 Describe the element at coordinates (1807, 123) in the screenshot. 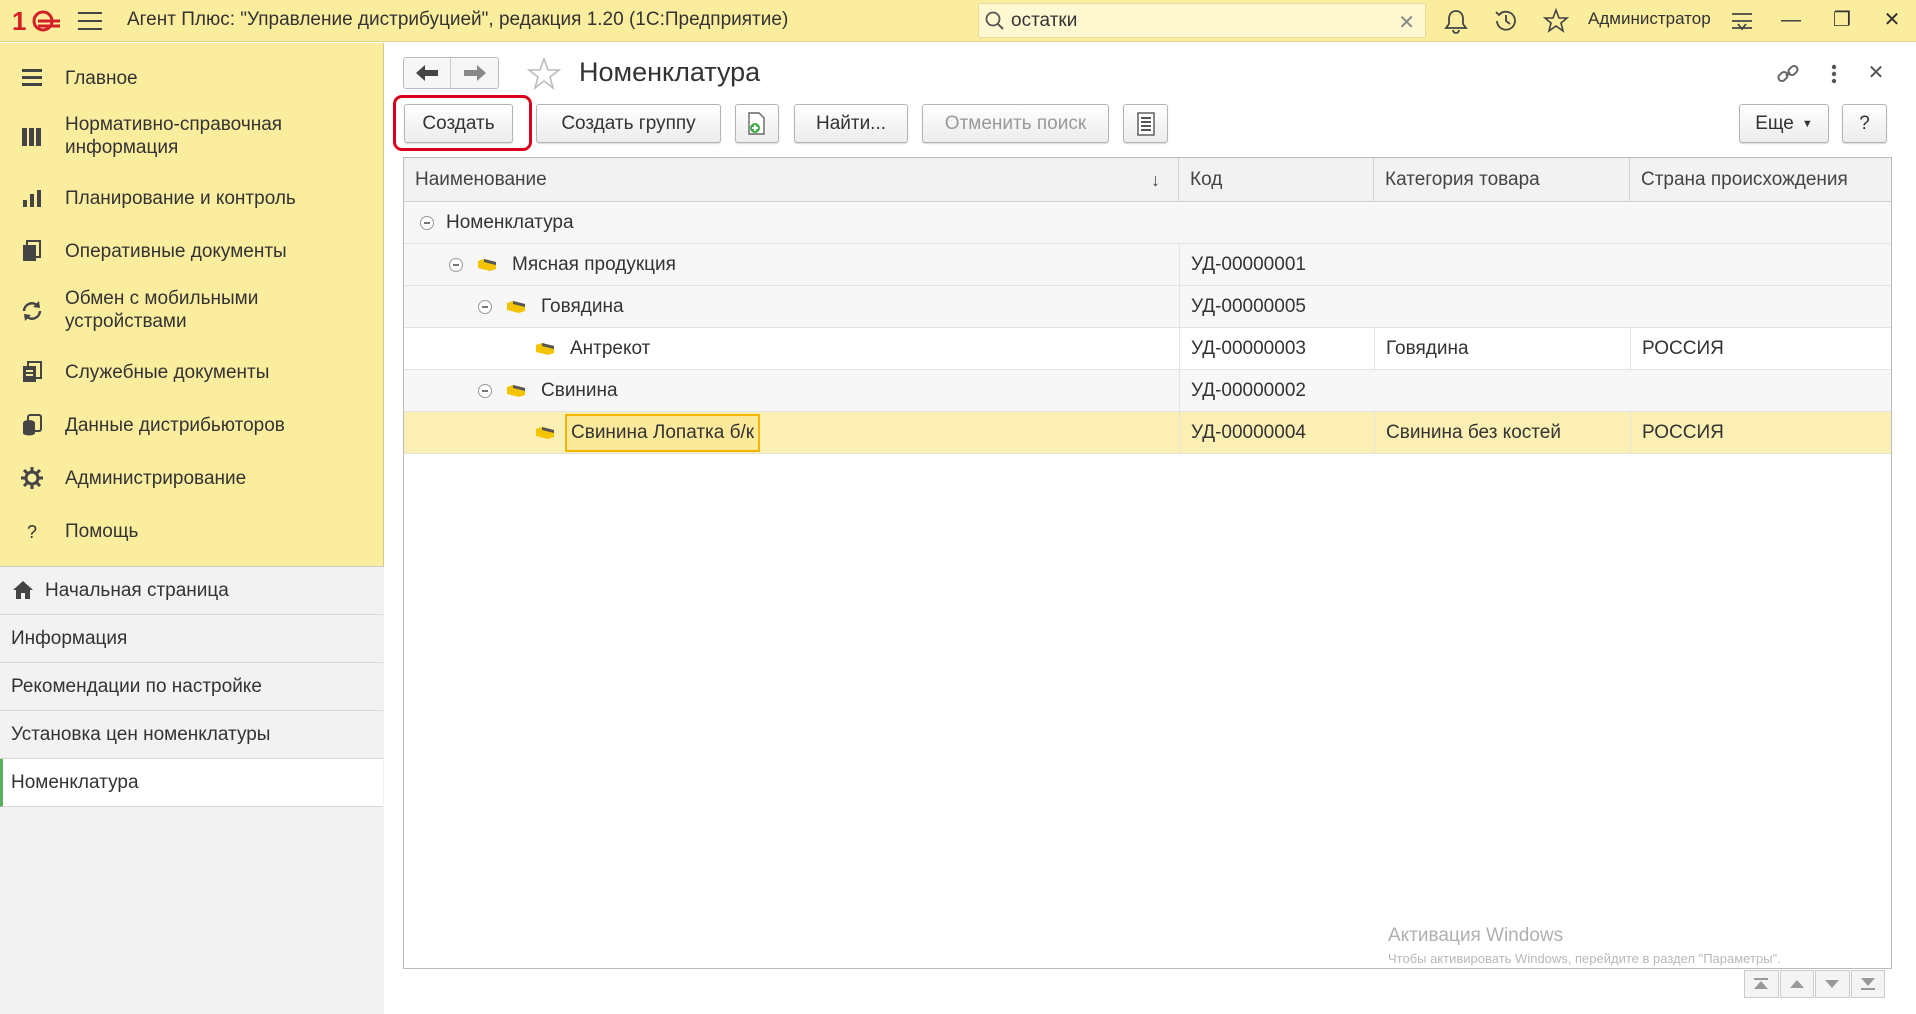

I see `dropdown-arrow-icon: ▼` at that location.